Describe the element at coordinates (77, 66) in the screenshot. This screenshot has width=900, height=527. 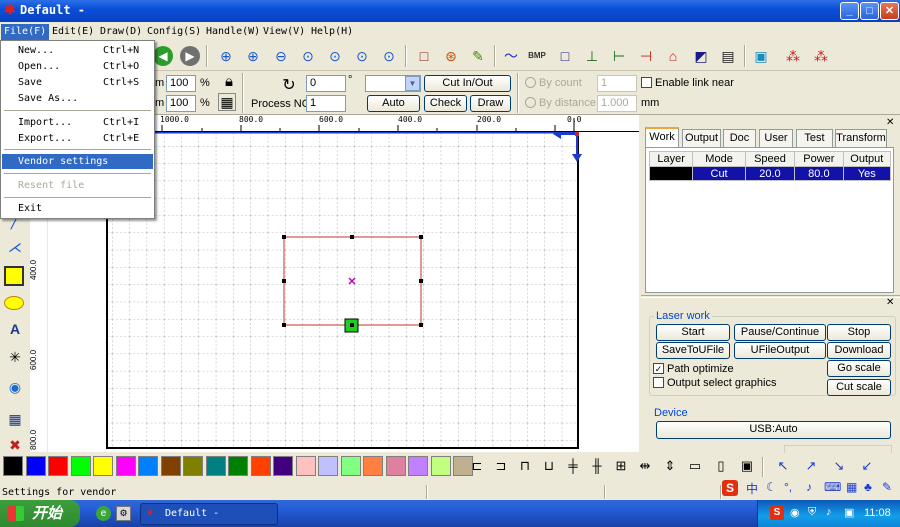
I see `menu-item-open: Open... Ctrl+O` at that location.